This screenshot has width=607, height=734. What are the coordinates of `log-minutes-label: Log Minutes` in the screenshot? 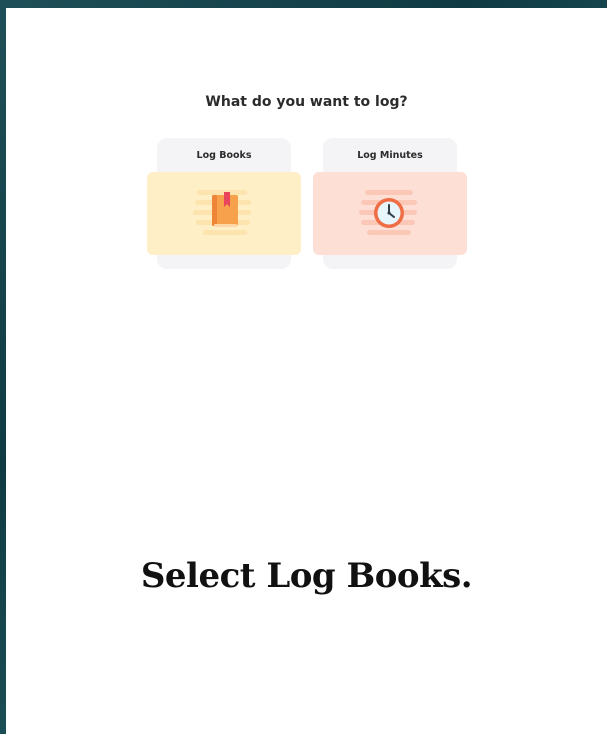 It's located at (390, 155).